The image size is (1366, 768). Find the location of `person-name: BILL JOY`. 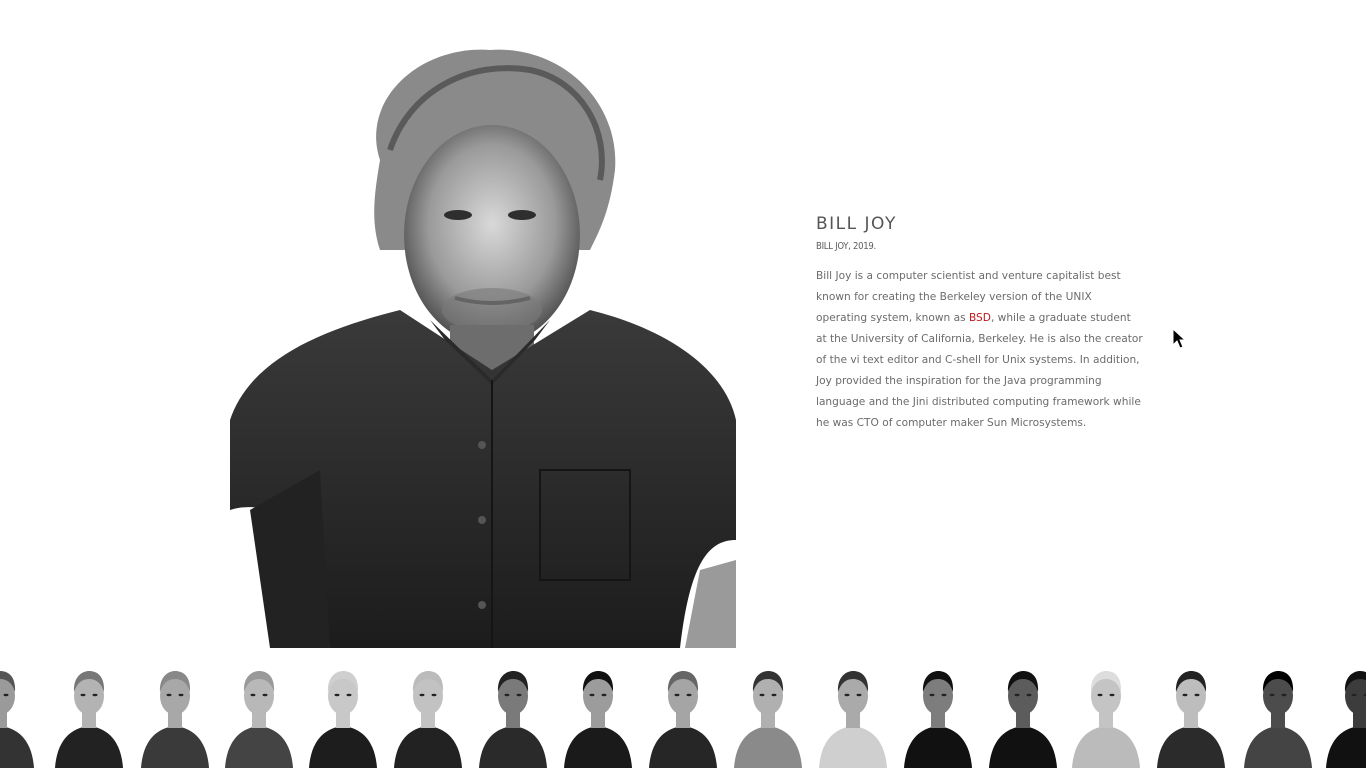

person-name: BILL JOY is located at coordinates (856, 224).